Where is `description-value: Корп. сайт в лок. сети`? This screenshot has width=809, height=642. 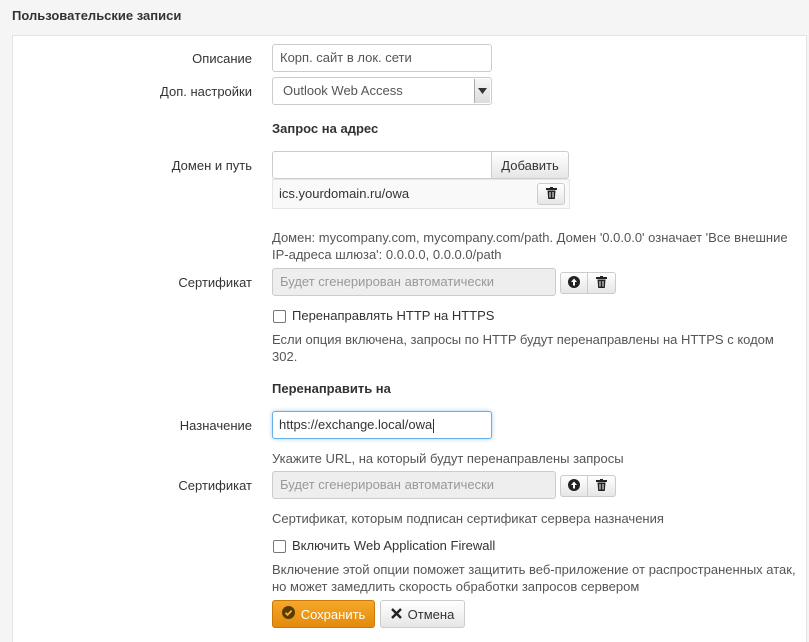 description-value: Корп. сайт в лок. сети is located at coordinates (346, 57).